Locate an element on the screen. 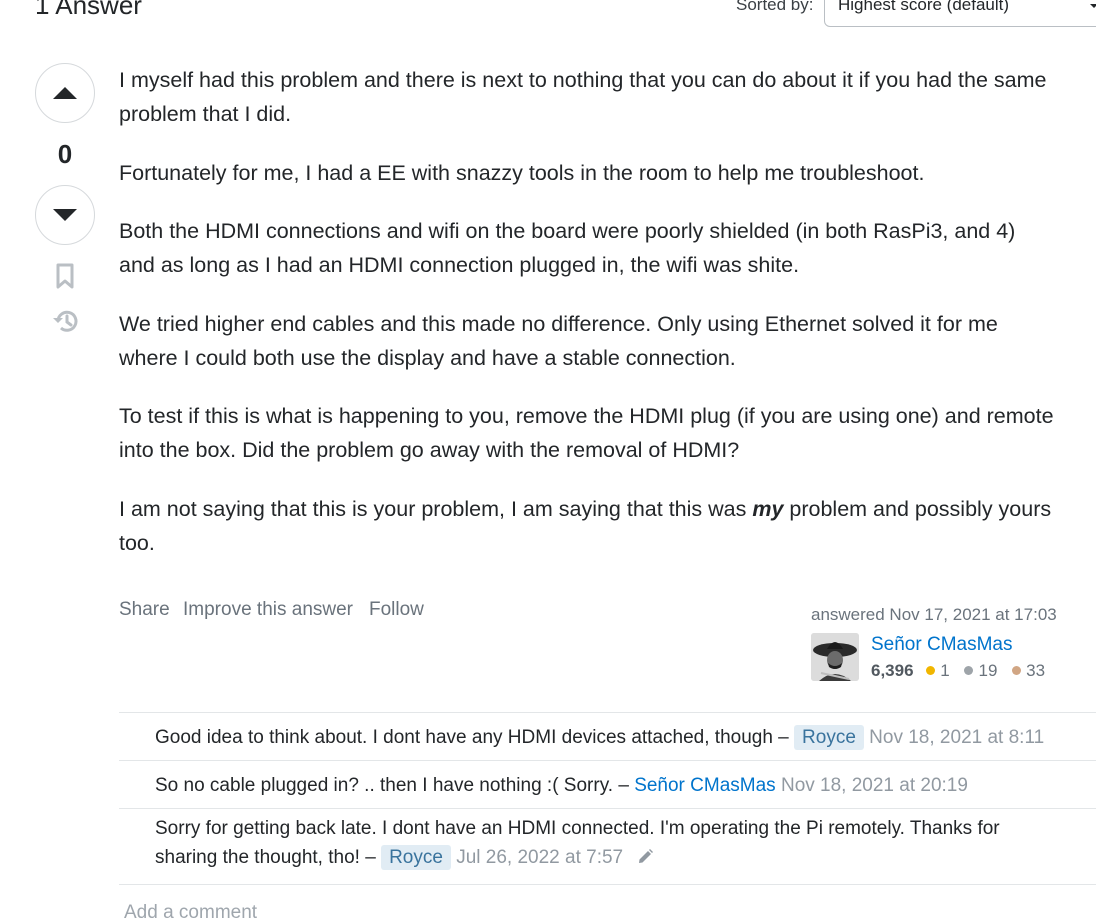 This screenshot has width=1096, height=920. silver-badge-icon is located at coordinates (969, 670).